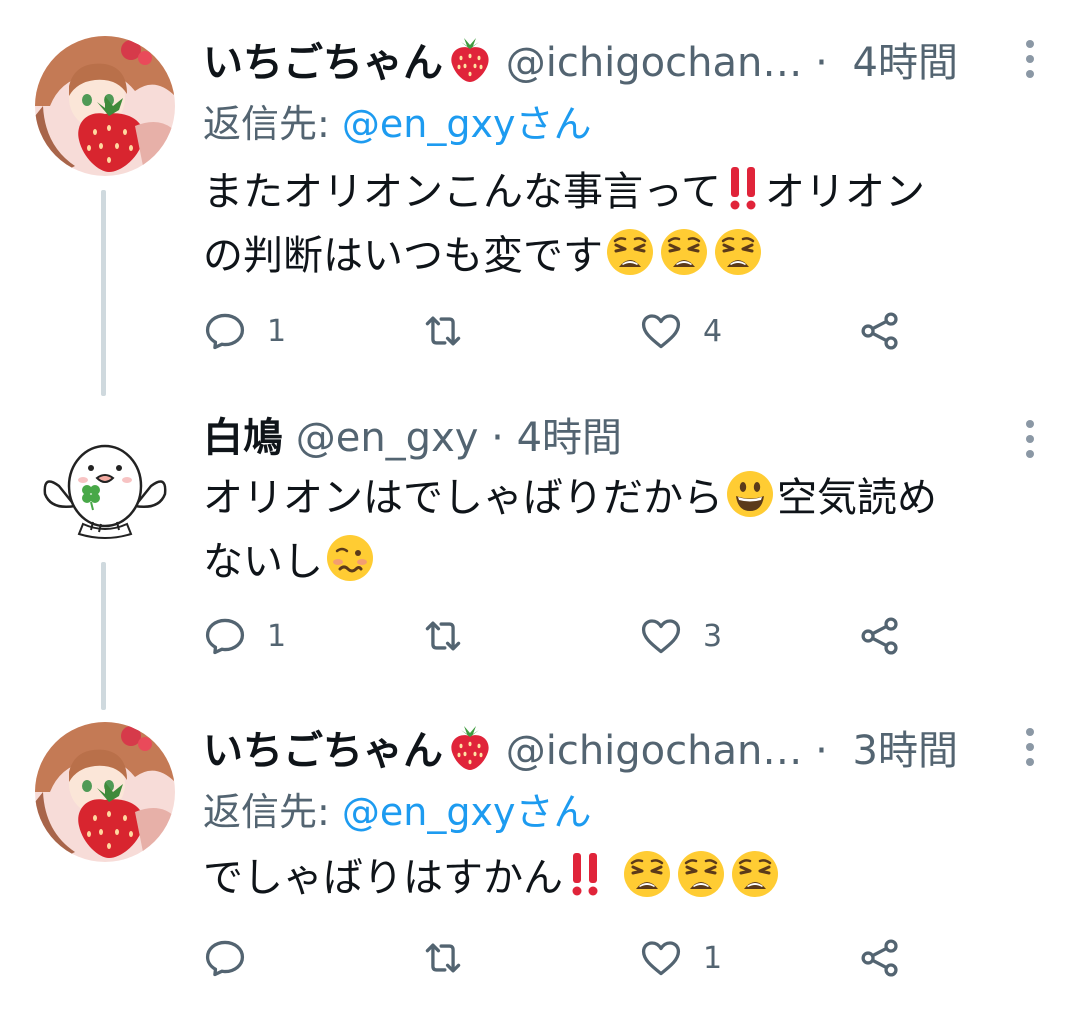  What do you see at coordinates (563, 636) in the screenshot?
I see `tweet-actions: 1 3` at bounding box center [563, 636].